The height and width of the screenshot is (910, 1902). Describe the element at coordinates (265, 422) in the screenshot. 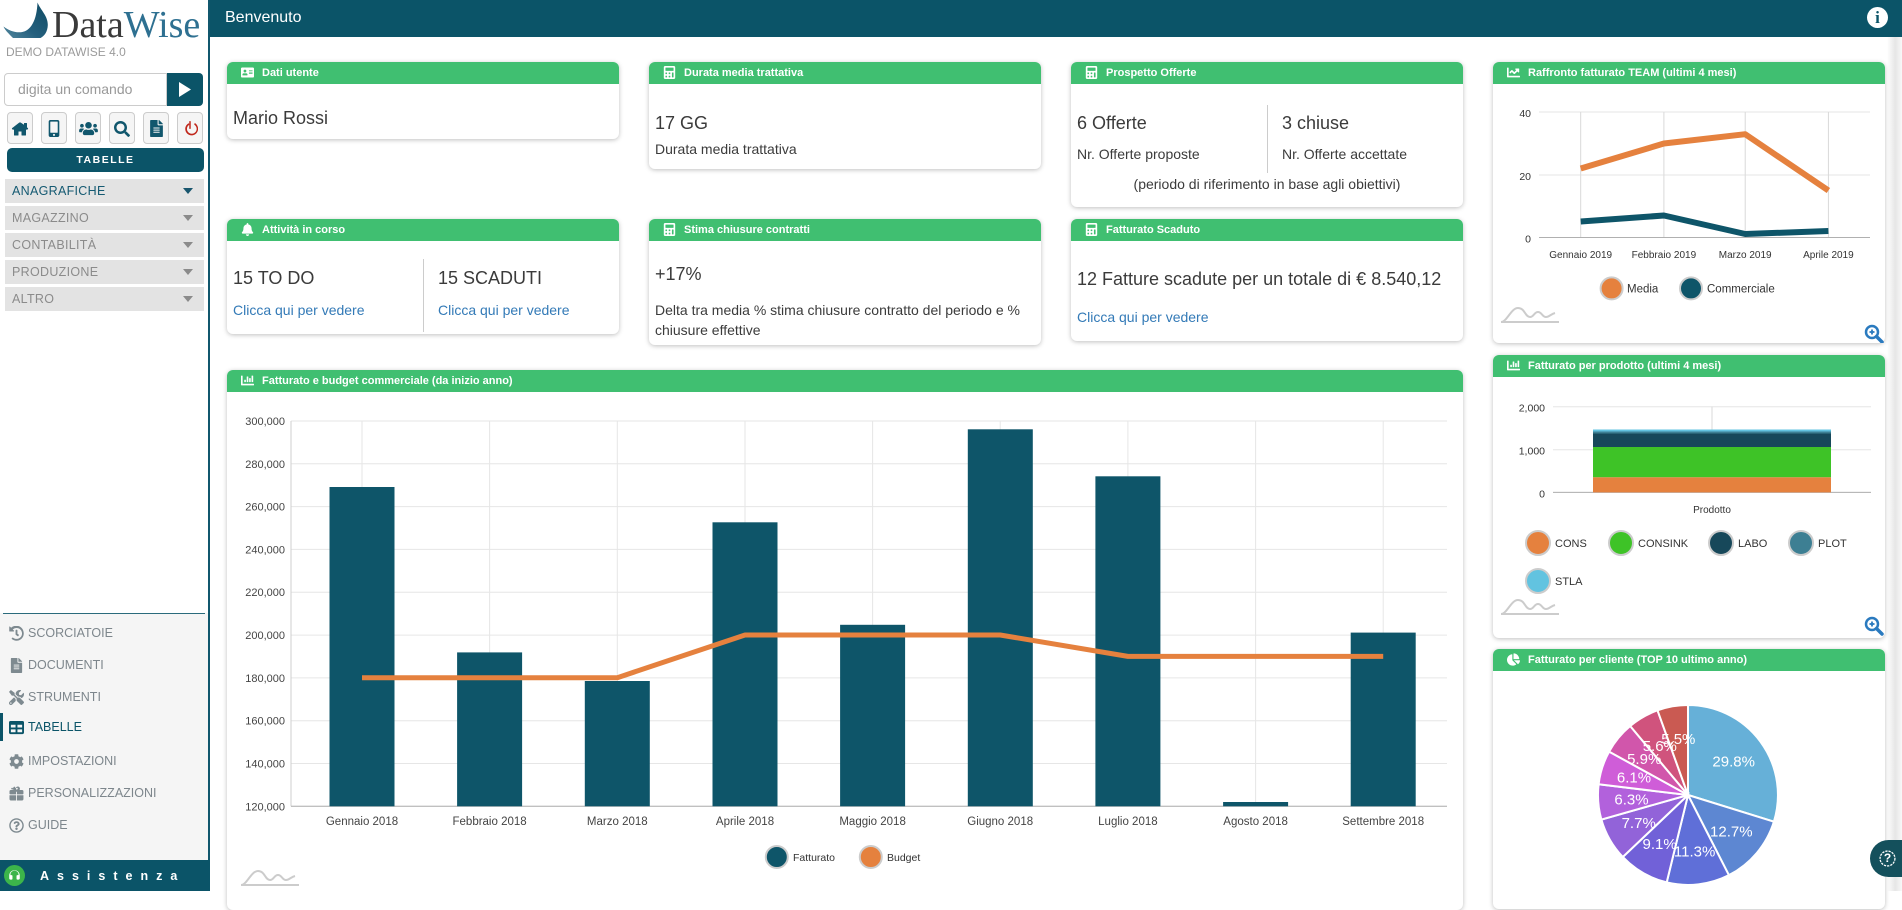

I see `svg-text: 300,000` at that location.